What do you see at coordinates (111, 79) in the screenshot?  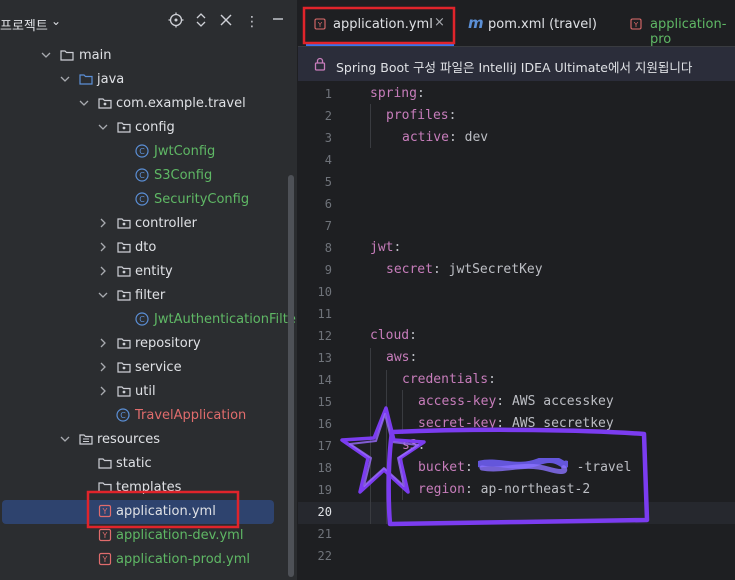 I see `tree-item-label: java` at bounding box center [111, 79].